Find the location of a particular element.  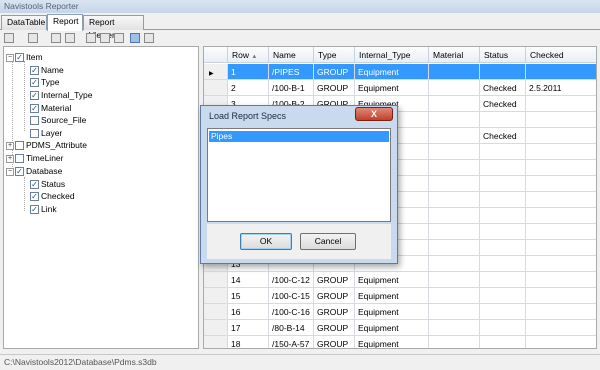

row-header: ▶ is located at coordinates (216, 72).